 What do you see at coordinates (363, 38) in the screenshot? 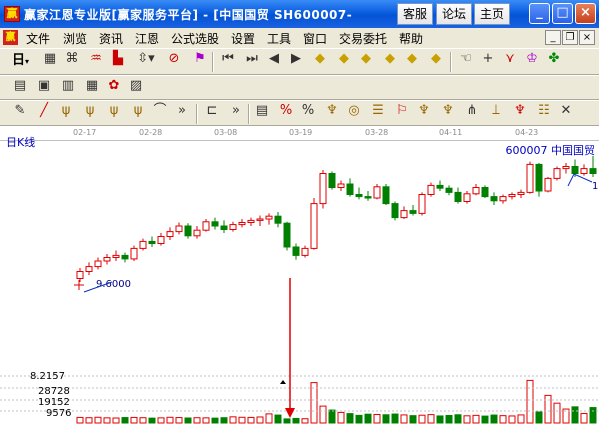
I see `menu-trade: 交易委托` at bounding box center [363, 38].